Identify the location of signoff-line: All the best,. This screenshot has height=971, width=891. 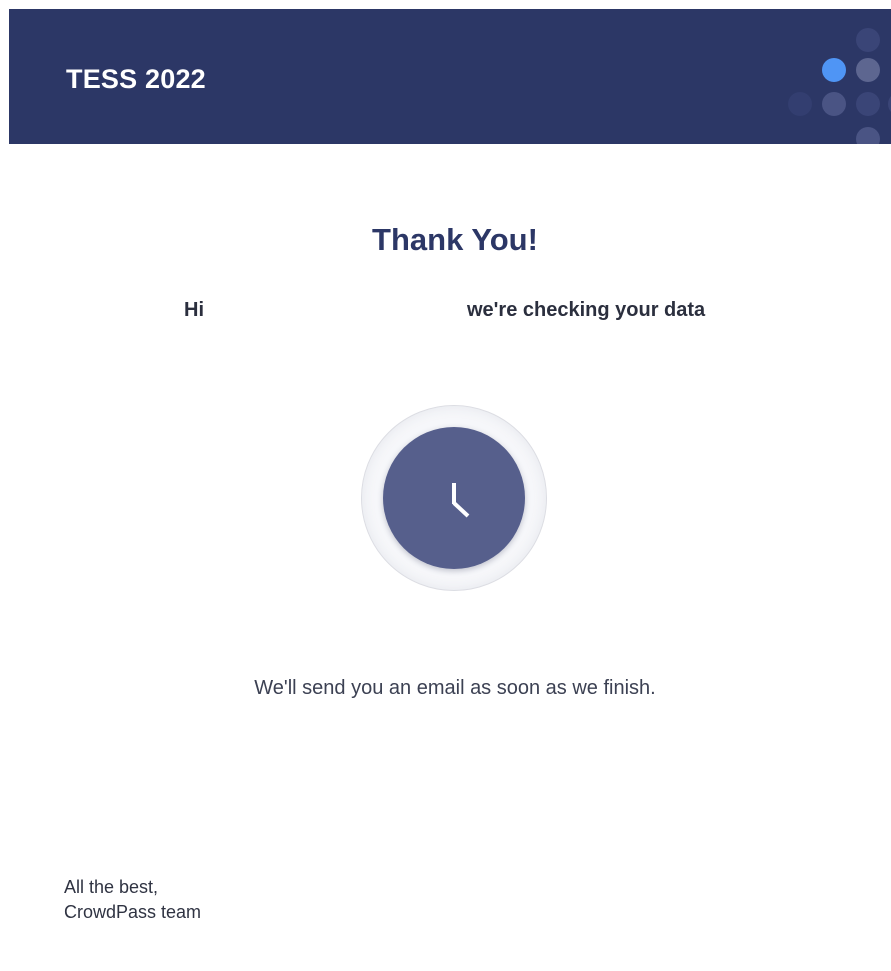
(111, 887).